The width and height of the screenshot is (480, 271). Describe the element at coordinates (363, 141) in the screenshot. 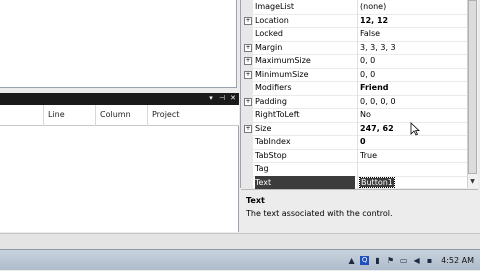

I see `property-value-text: 0` at that location.